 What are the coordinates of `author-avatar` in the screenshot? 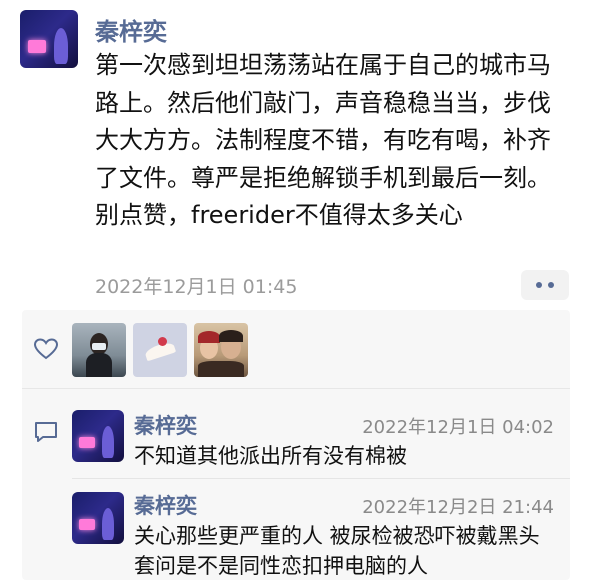 It's located at (49, 39).